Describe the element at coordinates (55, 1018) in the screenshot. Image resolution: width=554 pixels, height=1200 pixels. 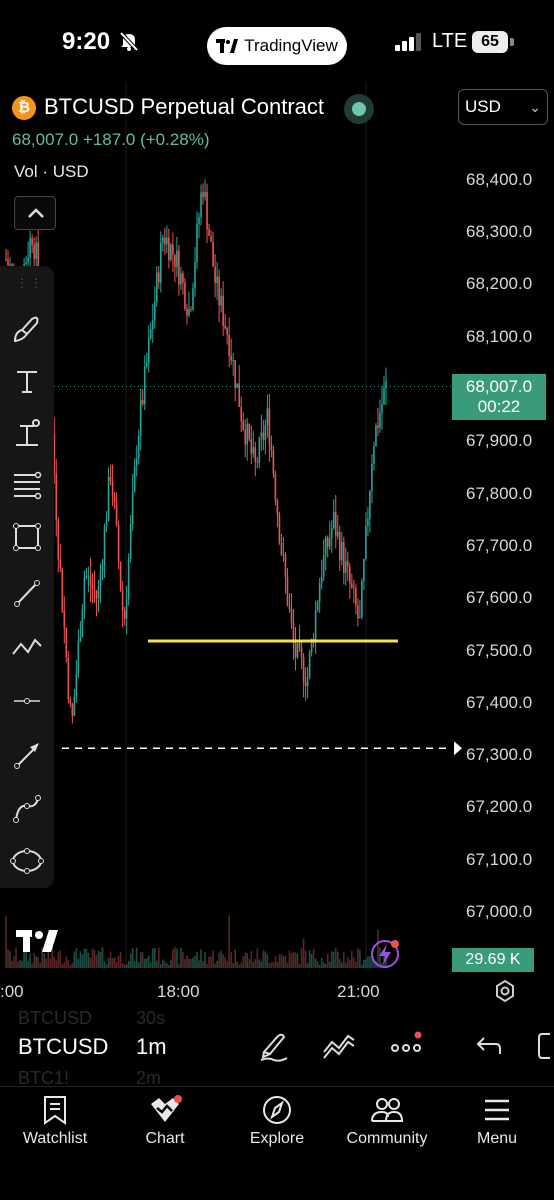
I see `ghost-symbol: BTCUSD` at that location.